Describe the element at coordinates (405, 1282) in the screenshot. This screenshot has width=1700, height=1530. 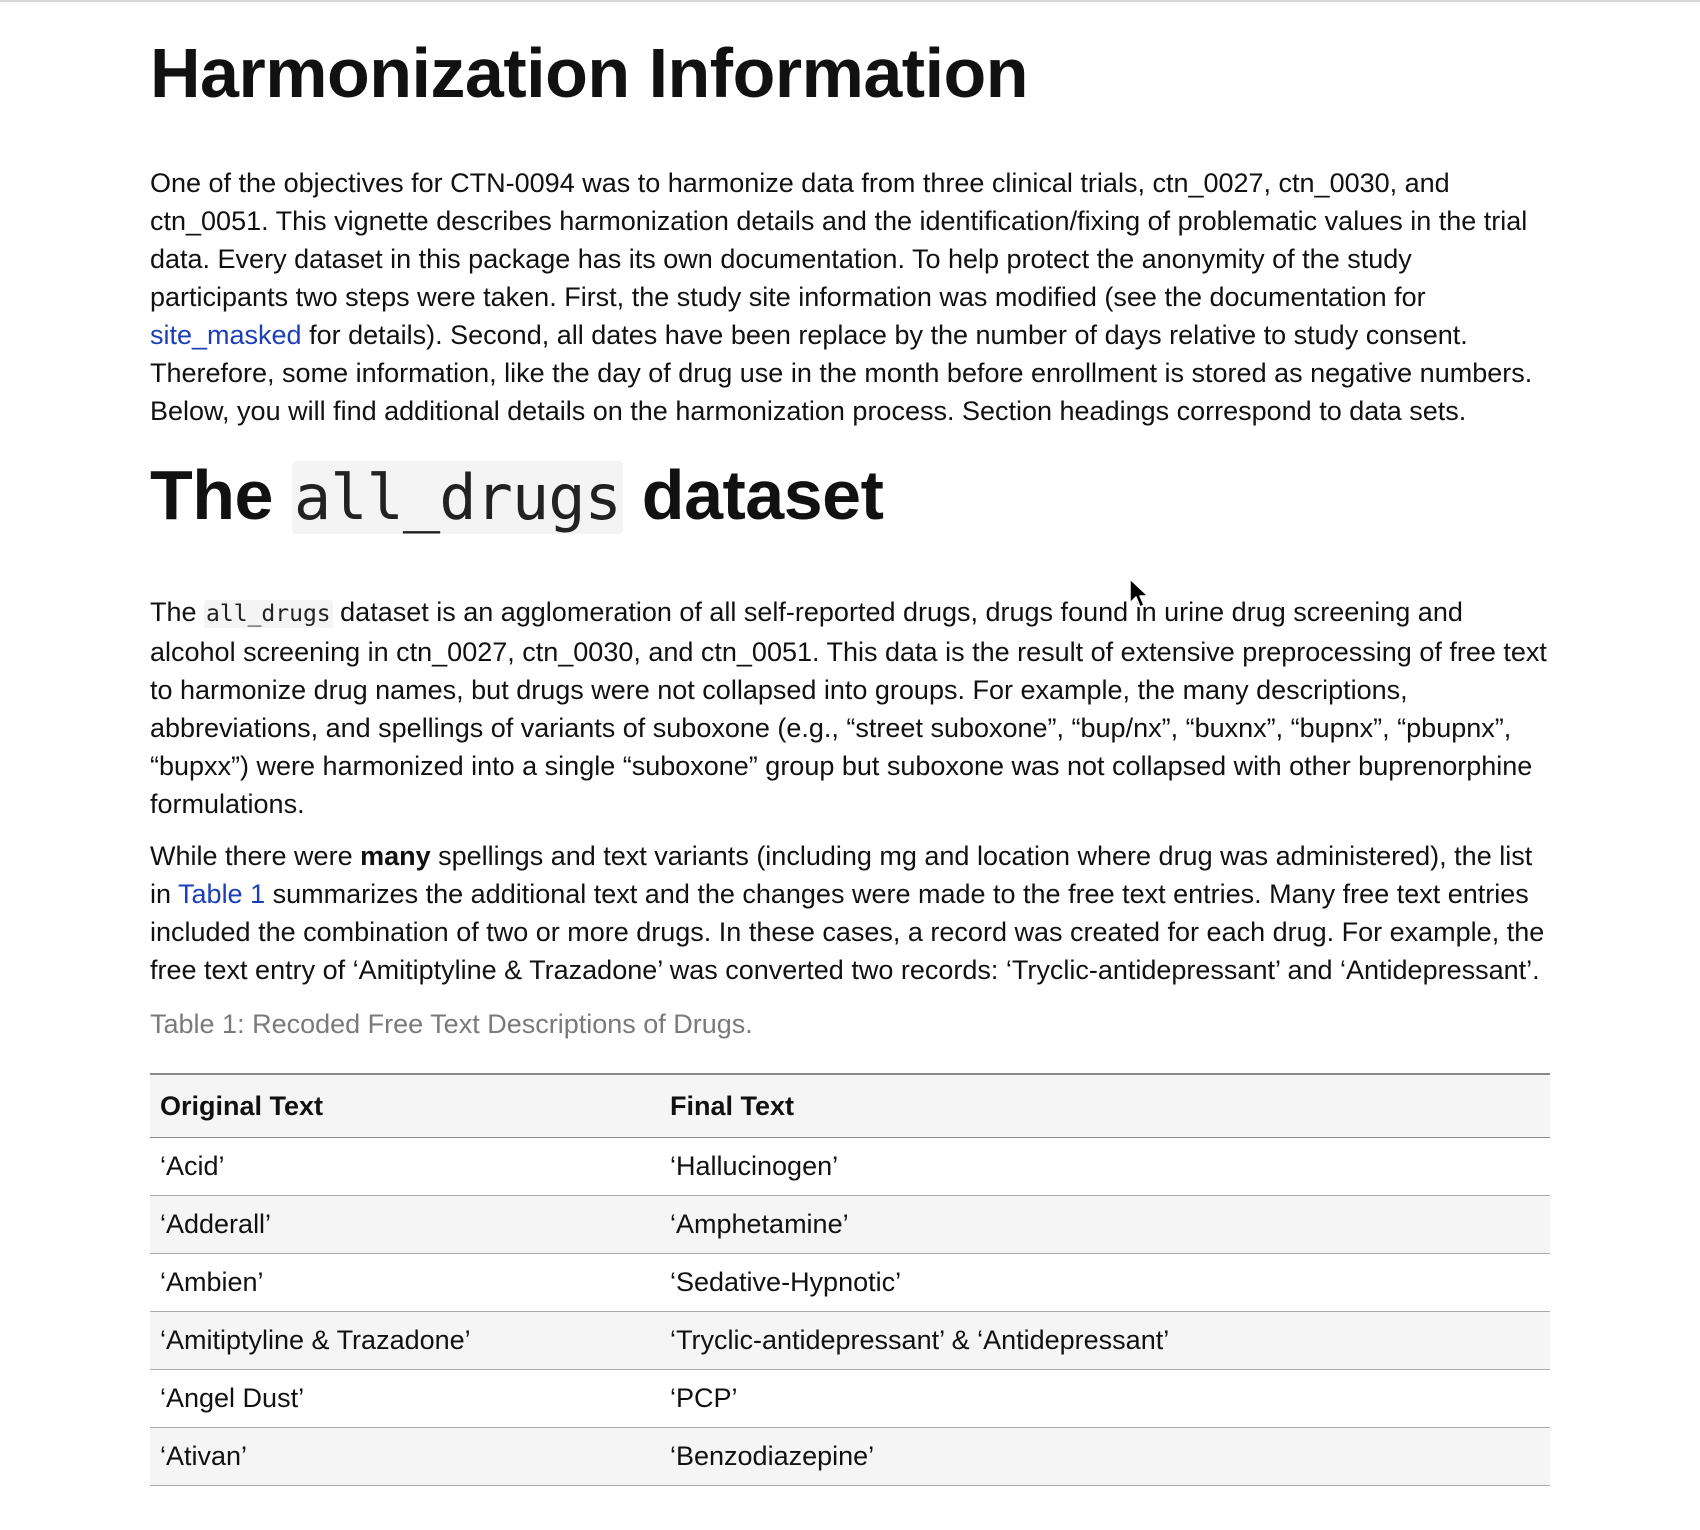
I see `cell-original: ‘Ambien’` at that location.